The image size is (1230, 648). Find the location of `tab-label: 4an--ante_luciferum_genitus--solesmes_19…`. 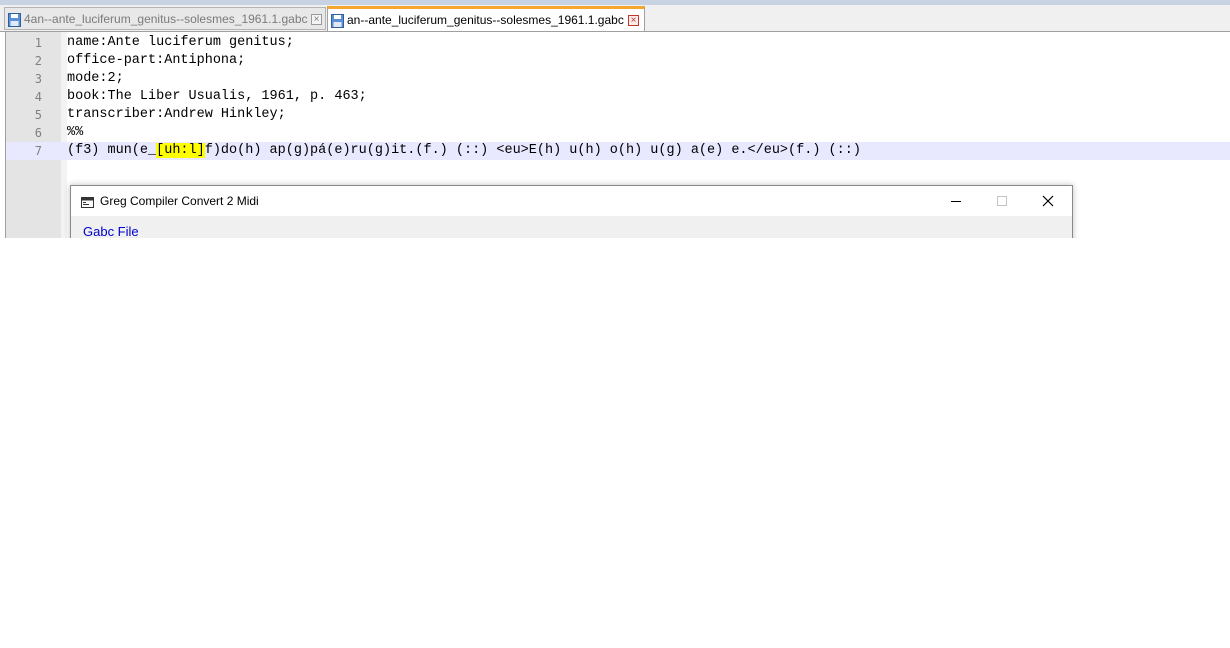

tab-label: 4an--ante_luciferum_genitus--solesmes_19… is located at coordinates (166, 19).